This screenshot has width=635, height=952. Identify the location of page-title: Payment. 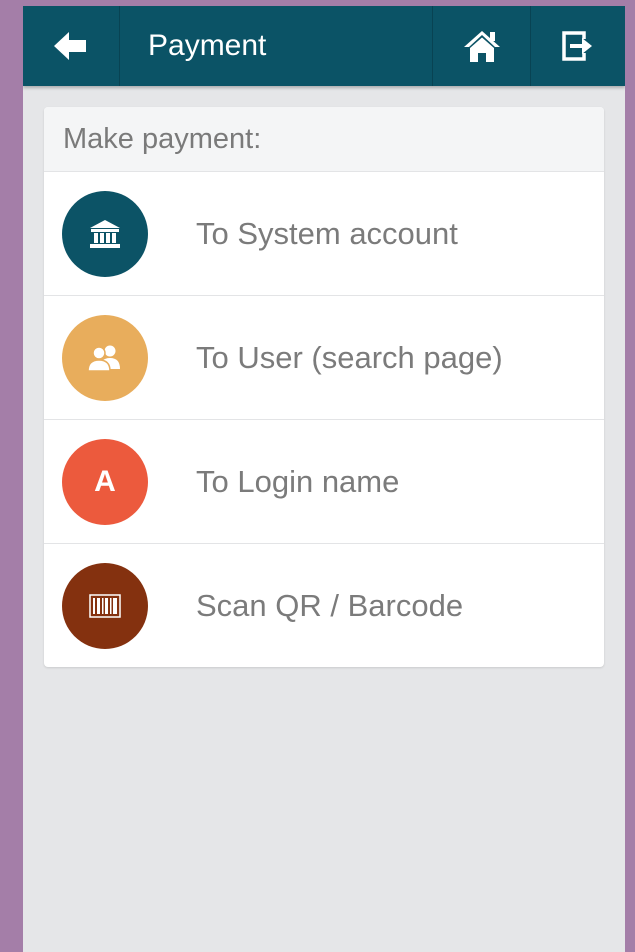
(207, 45).